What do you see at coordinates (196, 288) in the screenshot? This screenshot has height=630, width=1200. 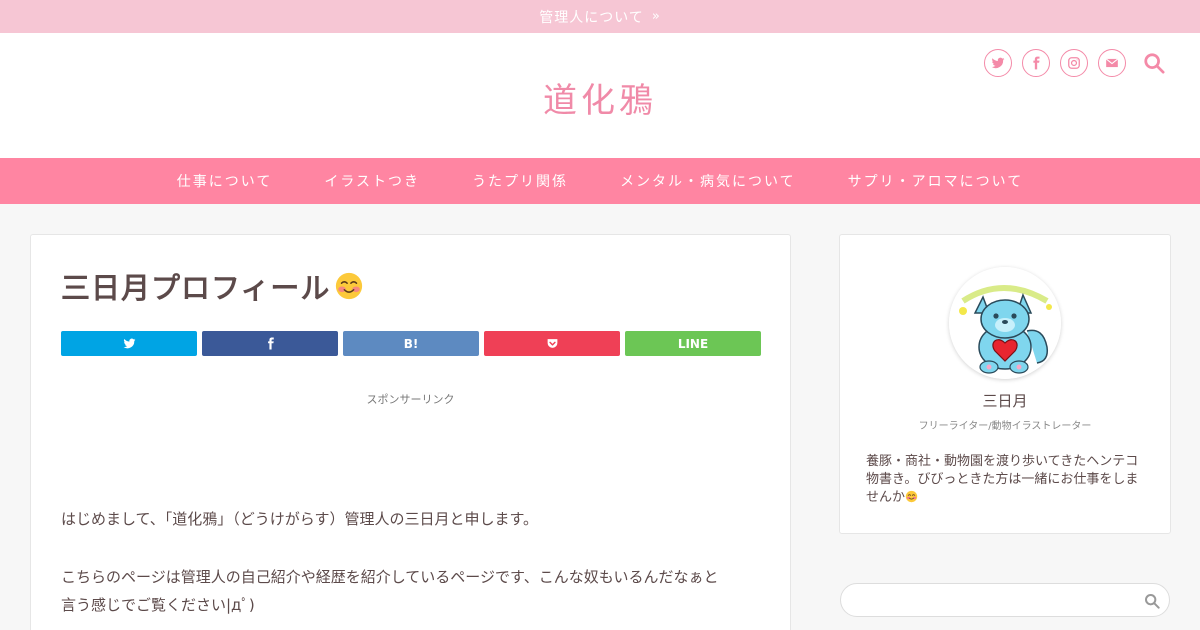 I see `article-title-text: 三日月プロフィール` at bounding box center [196, 288].